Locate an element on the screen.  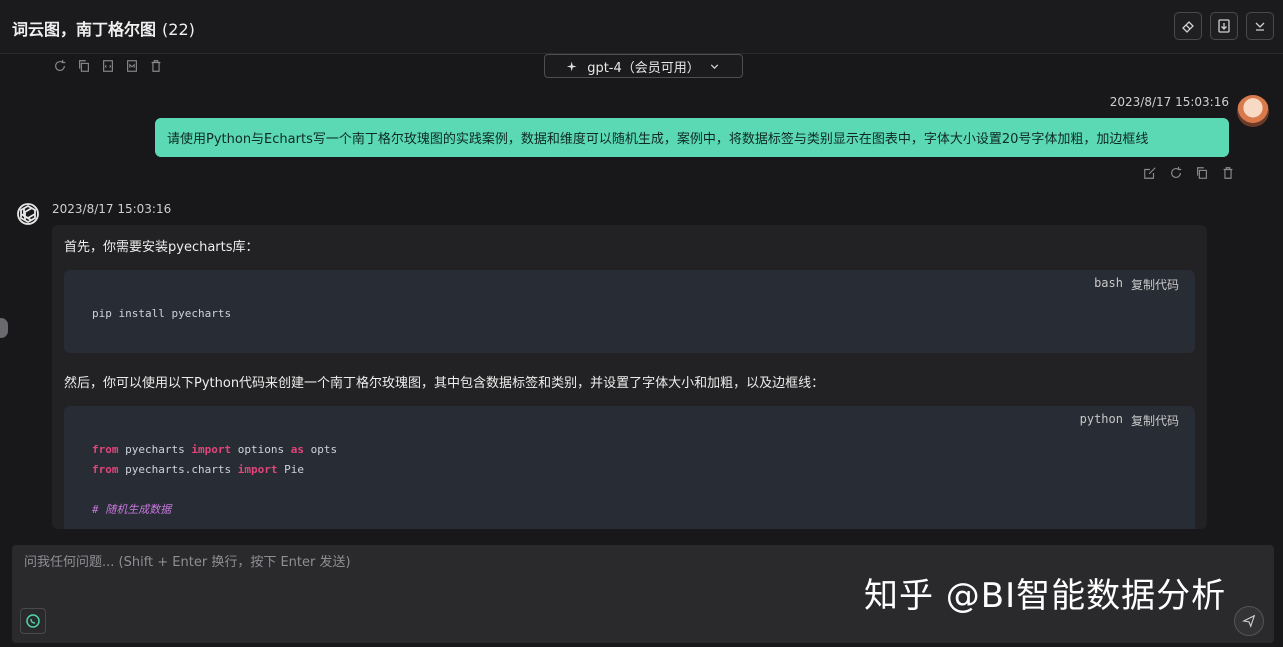
collapse-button is located at coordinates (1260, 26).